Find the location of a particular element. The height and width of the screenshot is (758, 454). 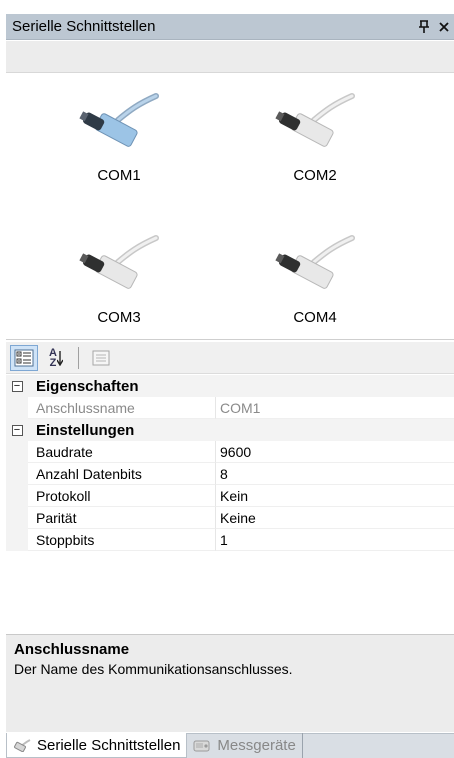

property-value: 8 is located at coordinates (335, 474).